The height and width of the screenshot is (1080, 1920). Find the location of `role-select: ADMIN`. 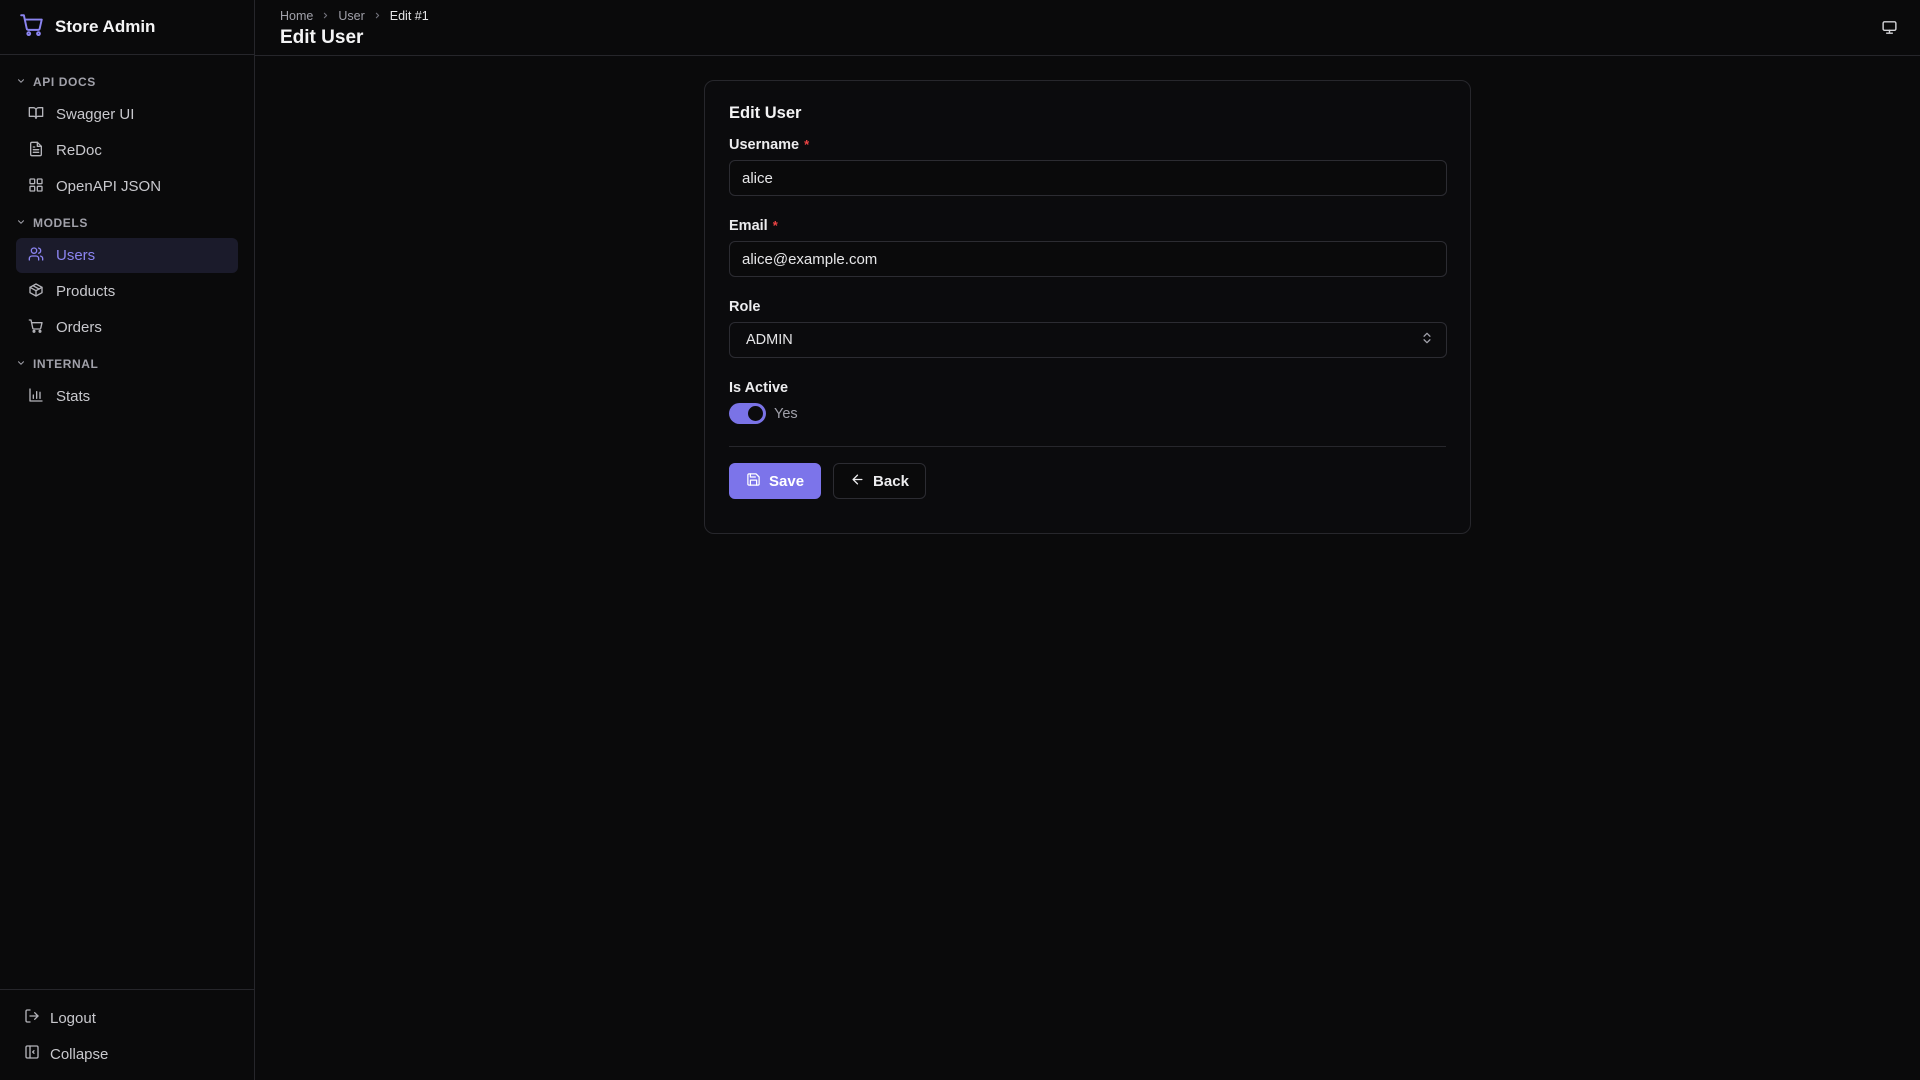

role-select: ADMIN is located at coordinates (1088, 340).